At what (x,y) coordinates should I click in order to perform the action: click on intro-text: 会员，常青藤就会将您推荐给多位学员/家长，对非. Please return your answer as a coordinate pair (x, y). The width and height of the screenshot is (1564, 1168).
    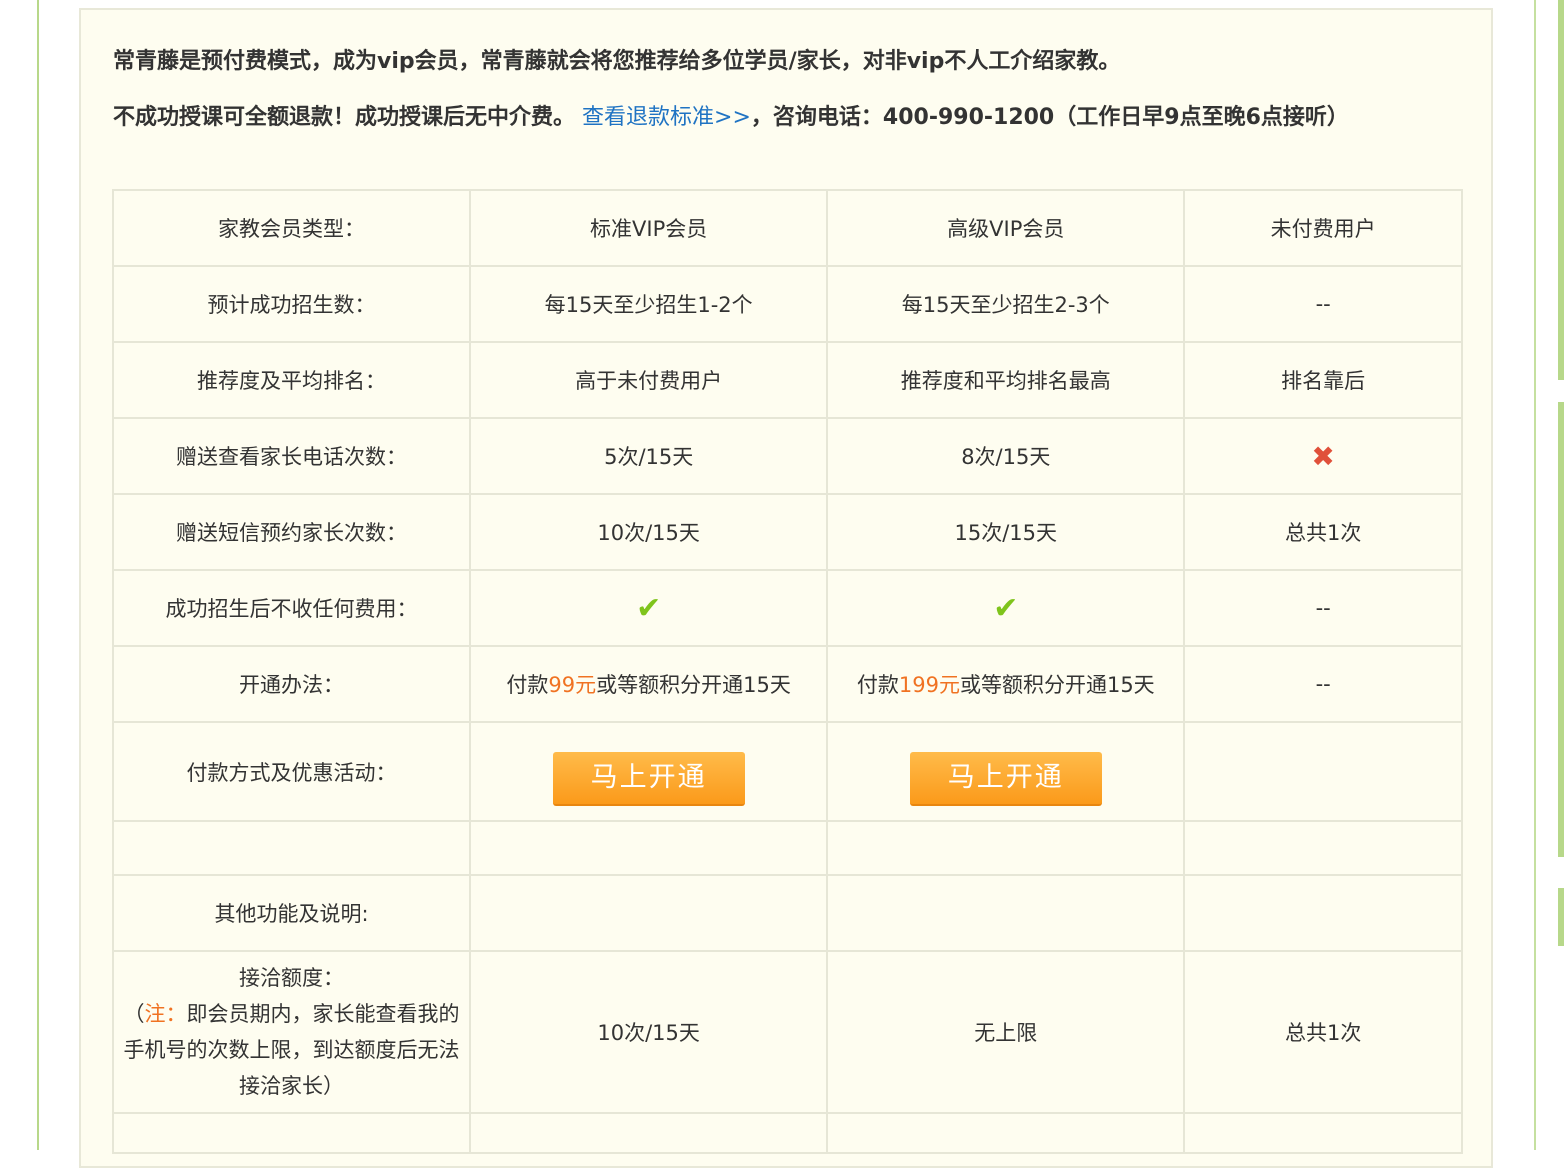
    Looking at the image, I should click on (660, 61).